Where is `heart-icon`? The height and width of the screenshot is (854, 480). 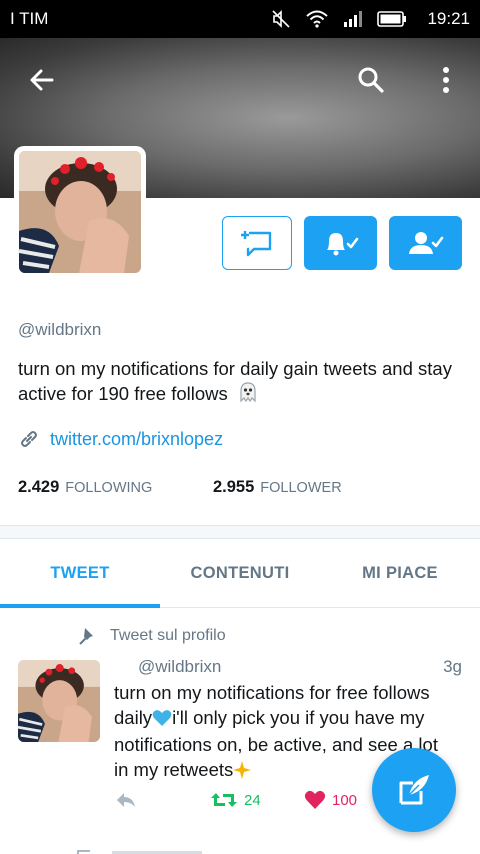
heart-icon is located at coordinates (315, 799).